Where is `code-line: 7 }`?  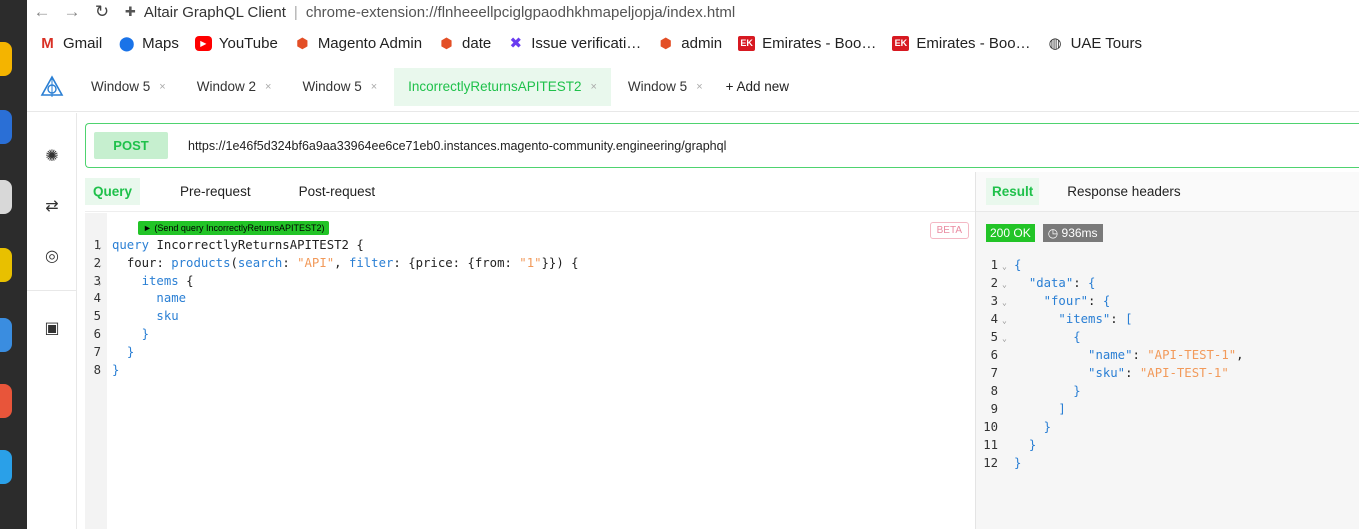 code-line: 7 } is located at coordinates (332, 353).